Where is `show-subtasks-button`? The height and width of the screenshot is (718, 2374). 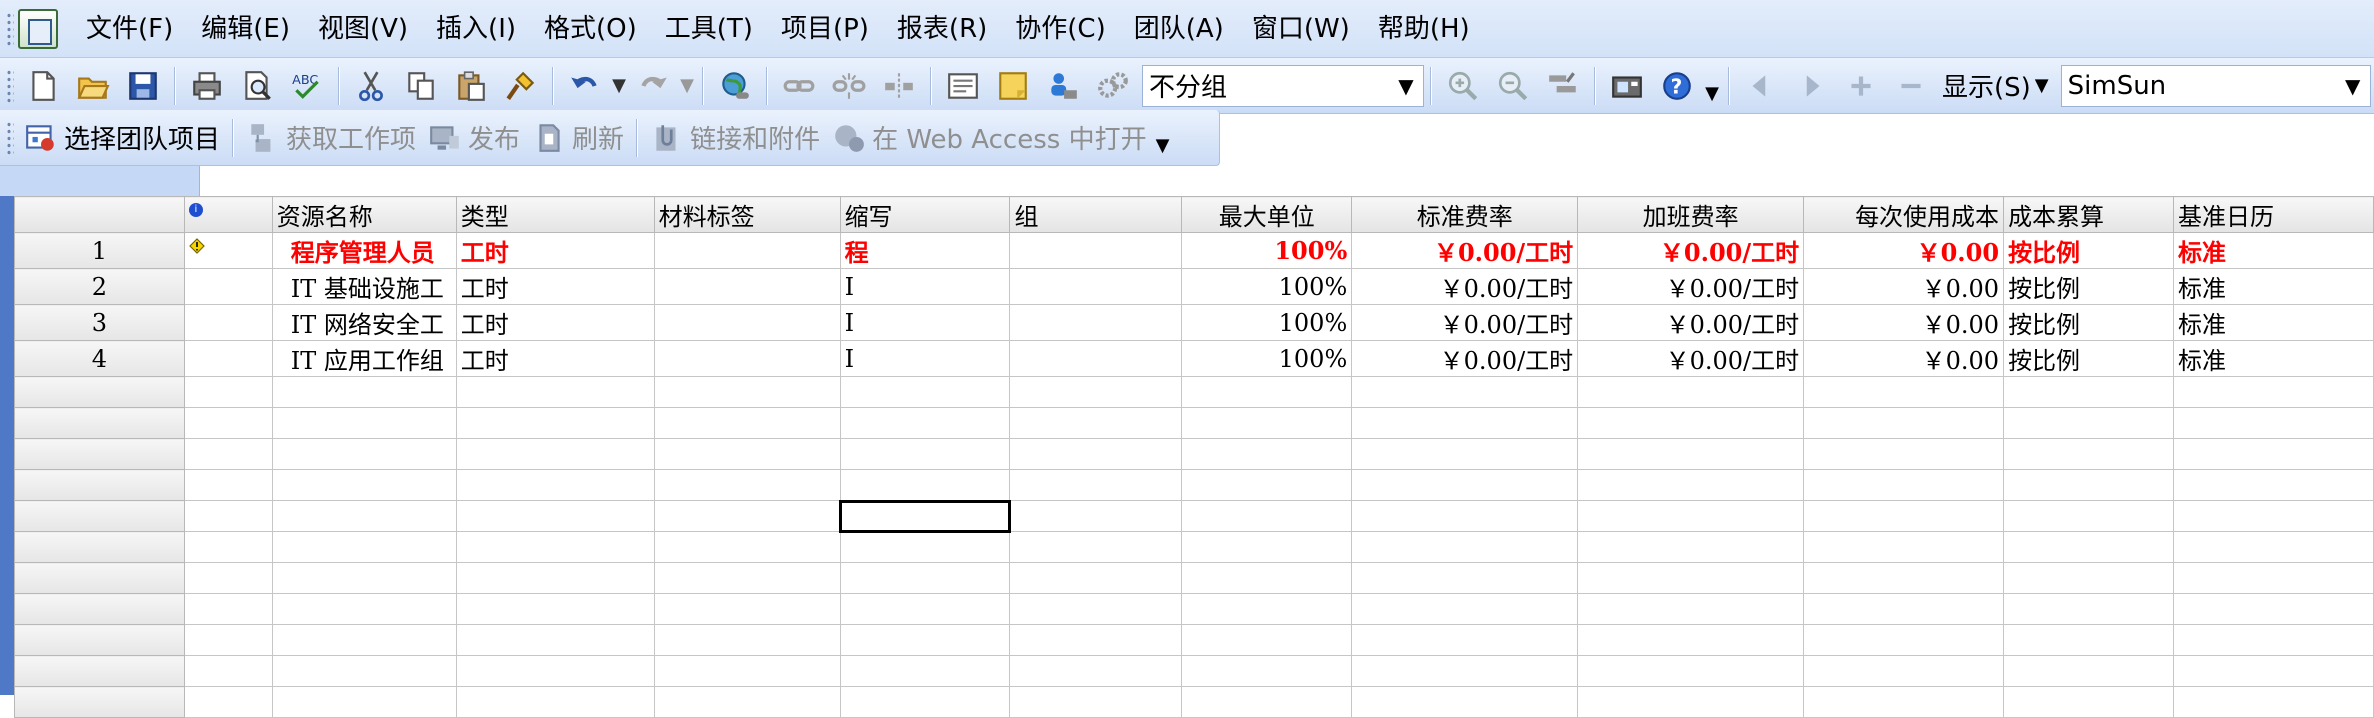 show-subtasks-button is located at coordinates (1861, 86).